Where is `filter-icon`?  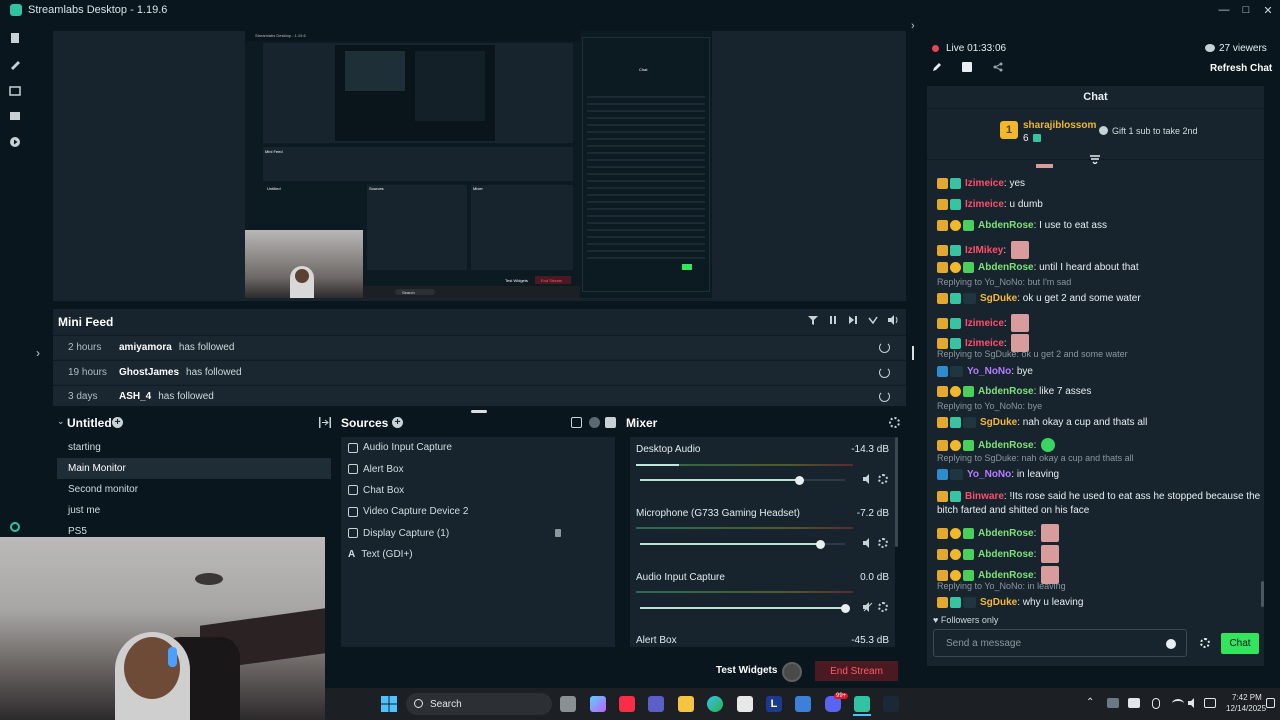 filter-icon is located at coordinates (813, 320).